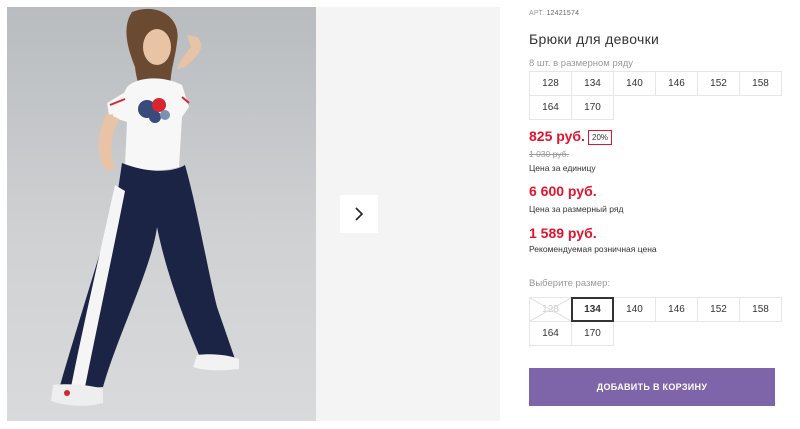 The height and width of the screenshot is (429, 800). Describe the element at coordinates (549, 154) in the screenshot. I see `old-price: 1 030 руб.` at that location.